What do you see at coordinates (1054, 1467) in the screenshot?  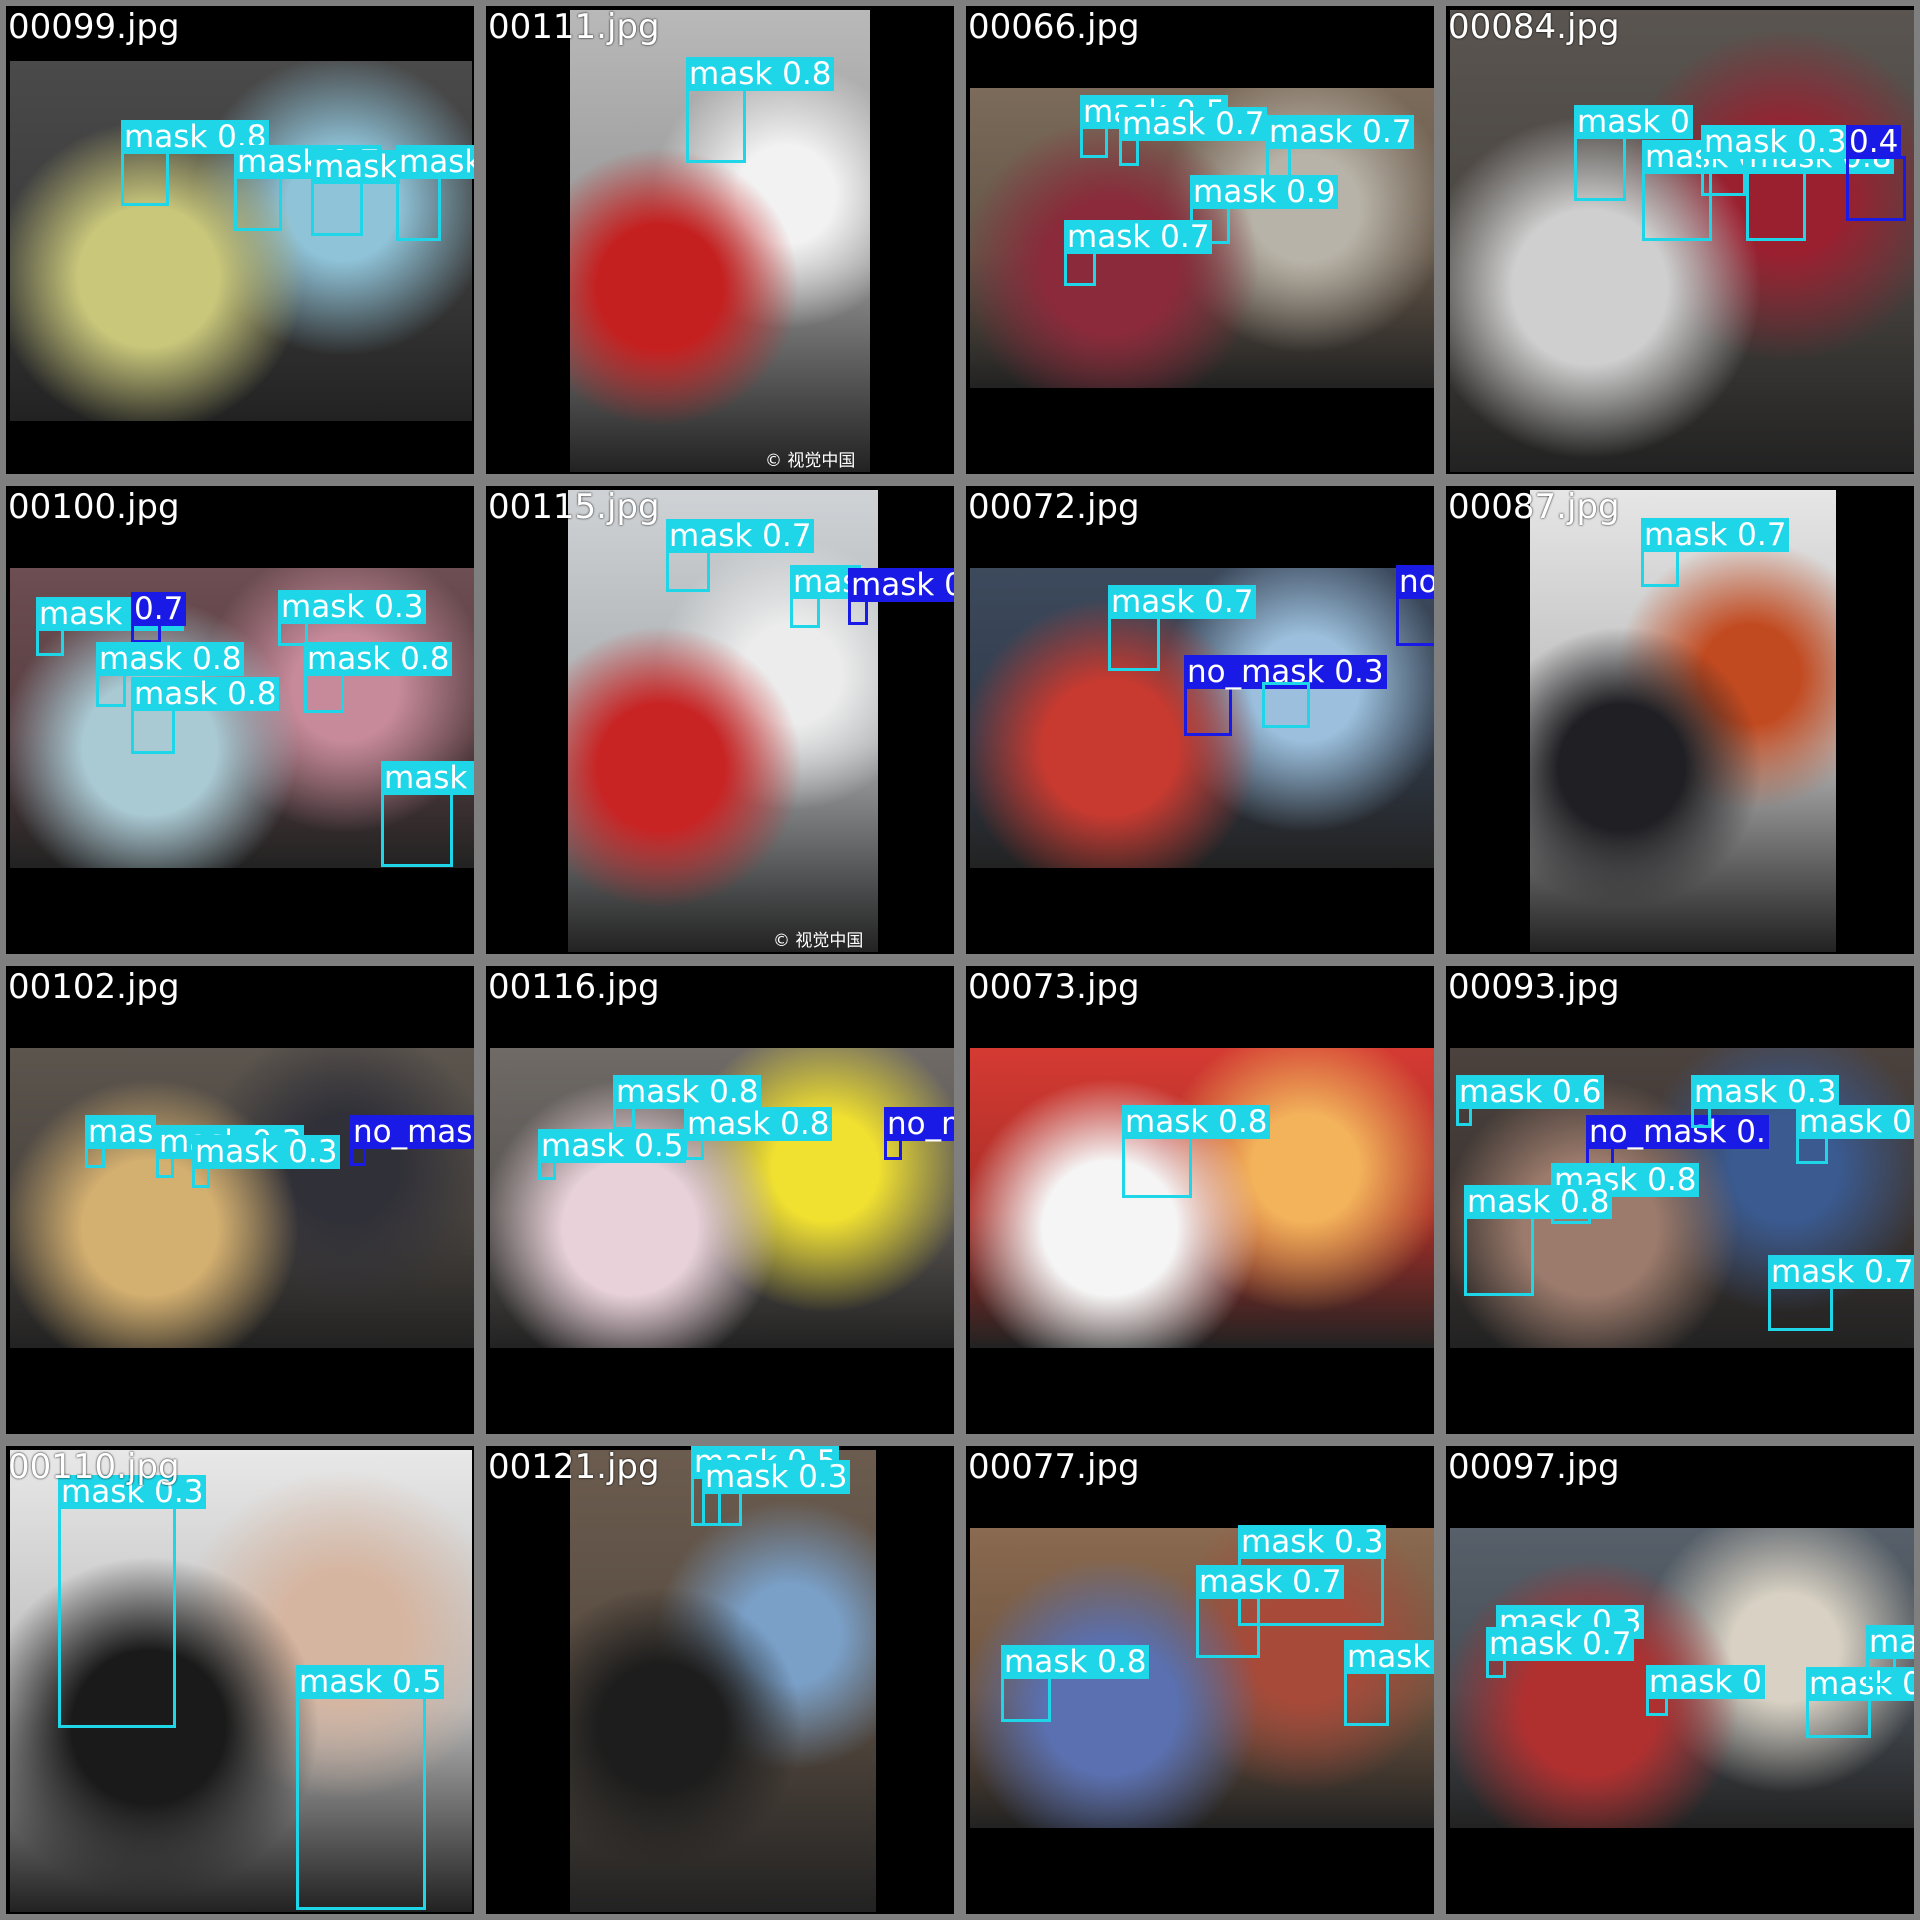 I see `image-filename: 00077.jpg` at bounding box center [1054, 1467].